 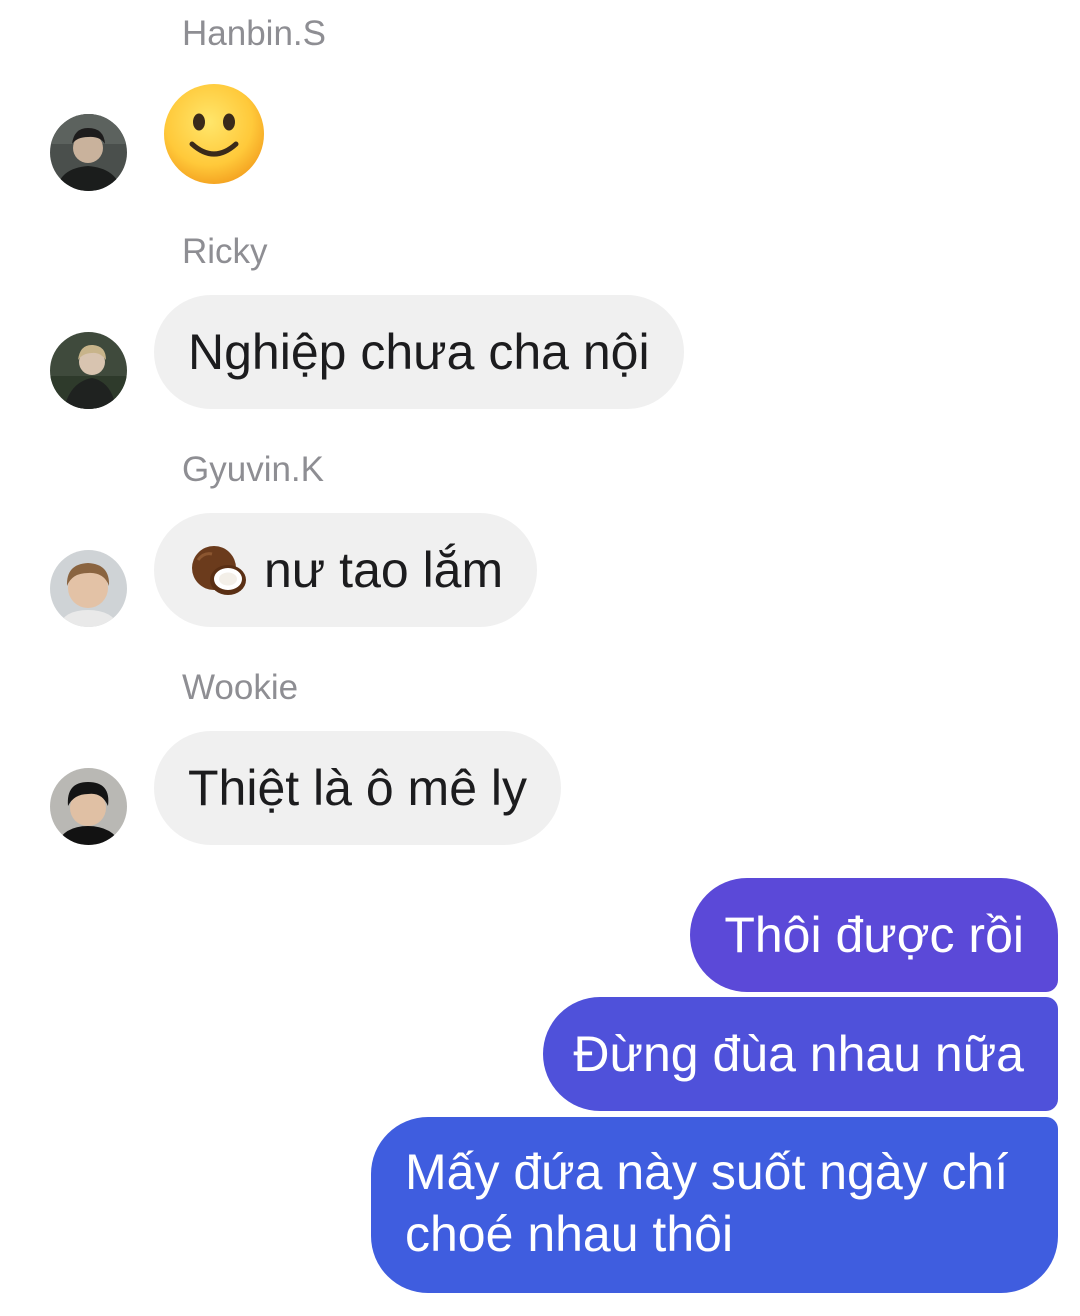 I want to click on avatar-gyuvin-photo, so click(x=88, y=588).